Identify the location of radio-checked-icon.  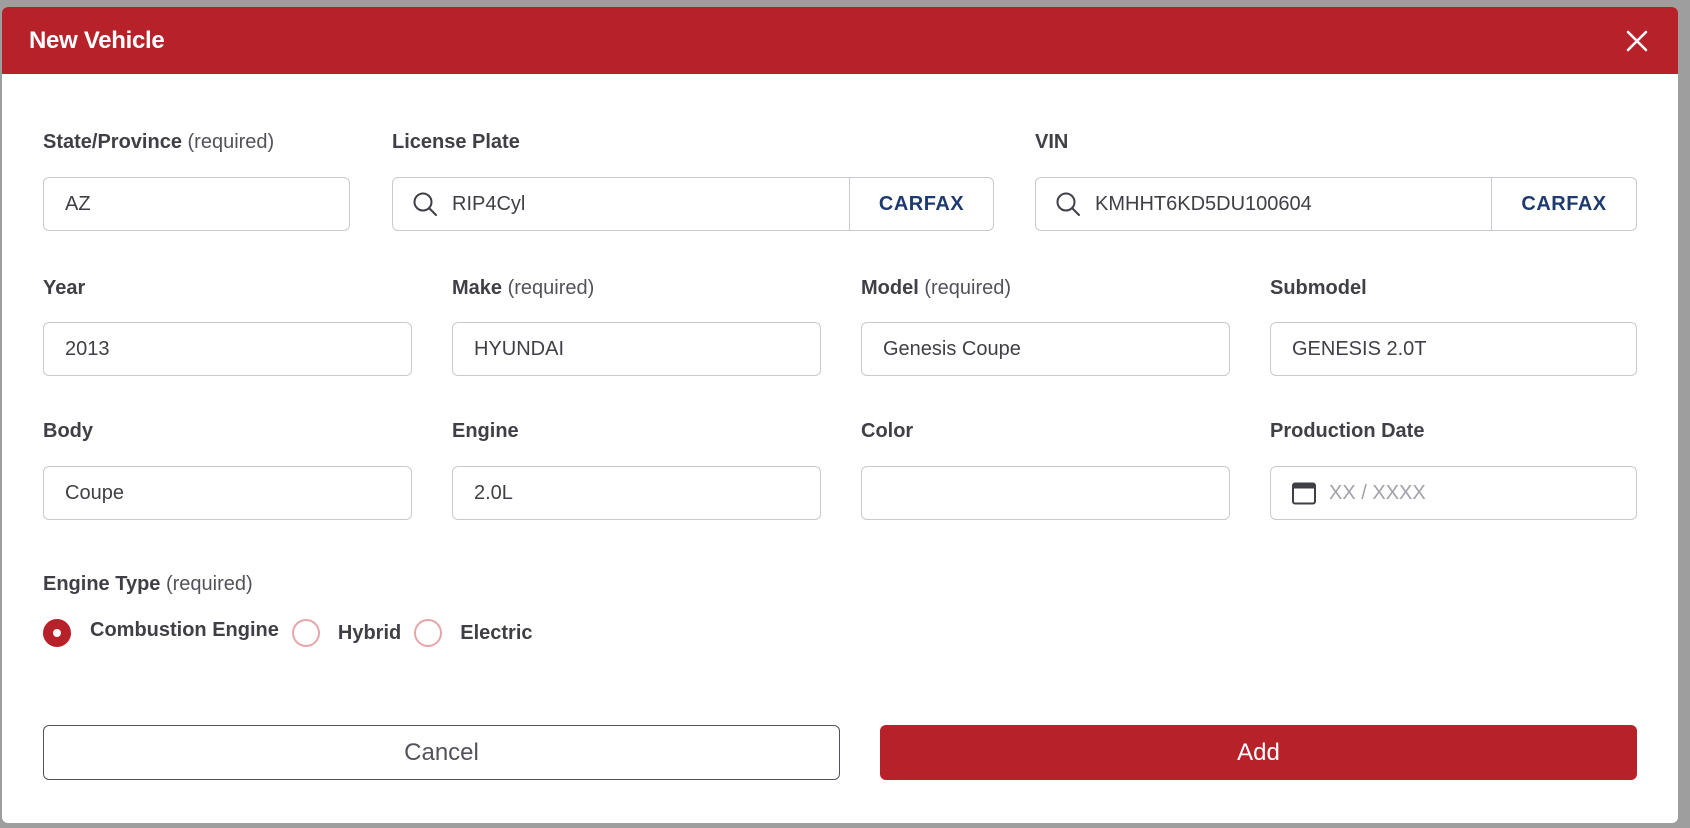
(57, 633).